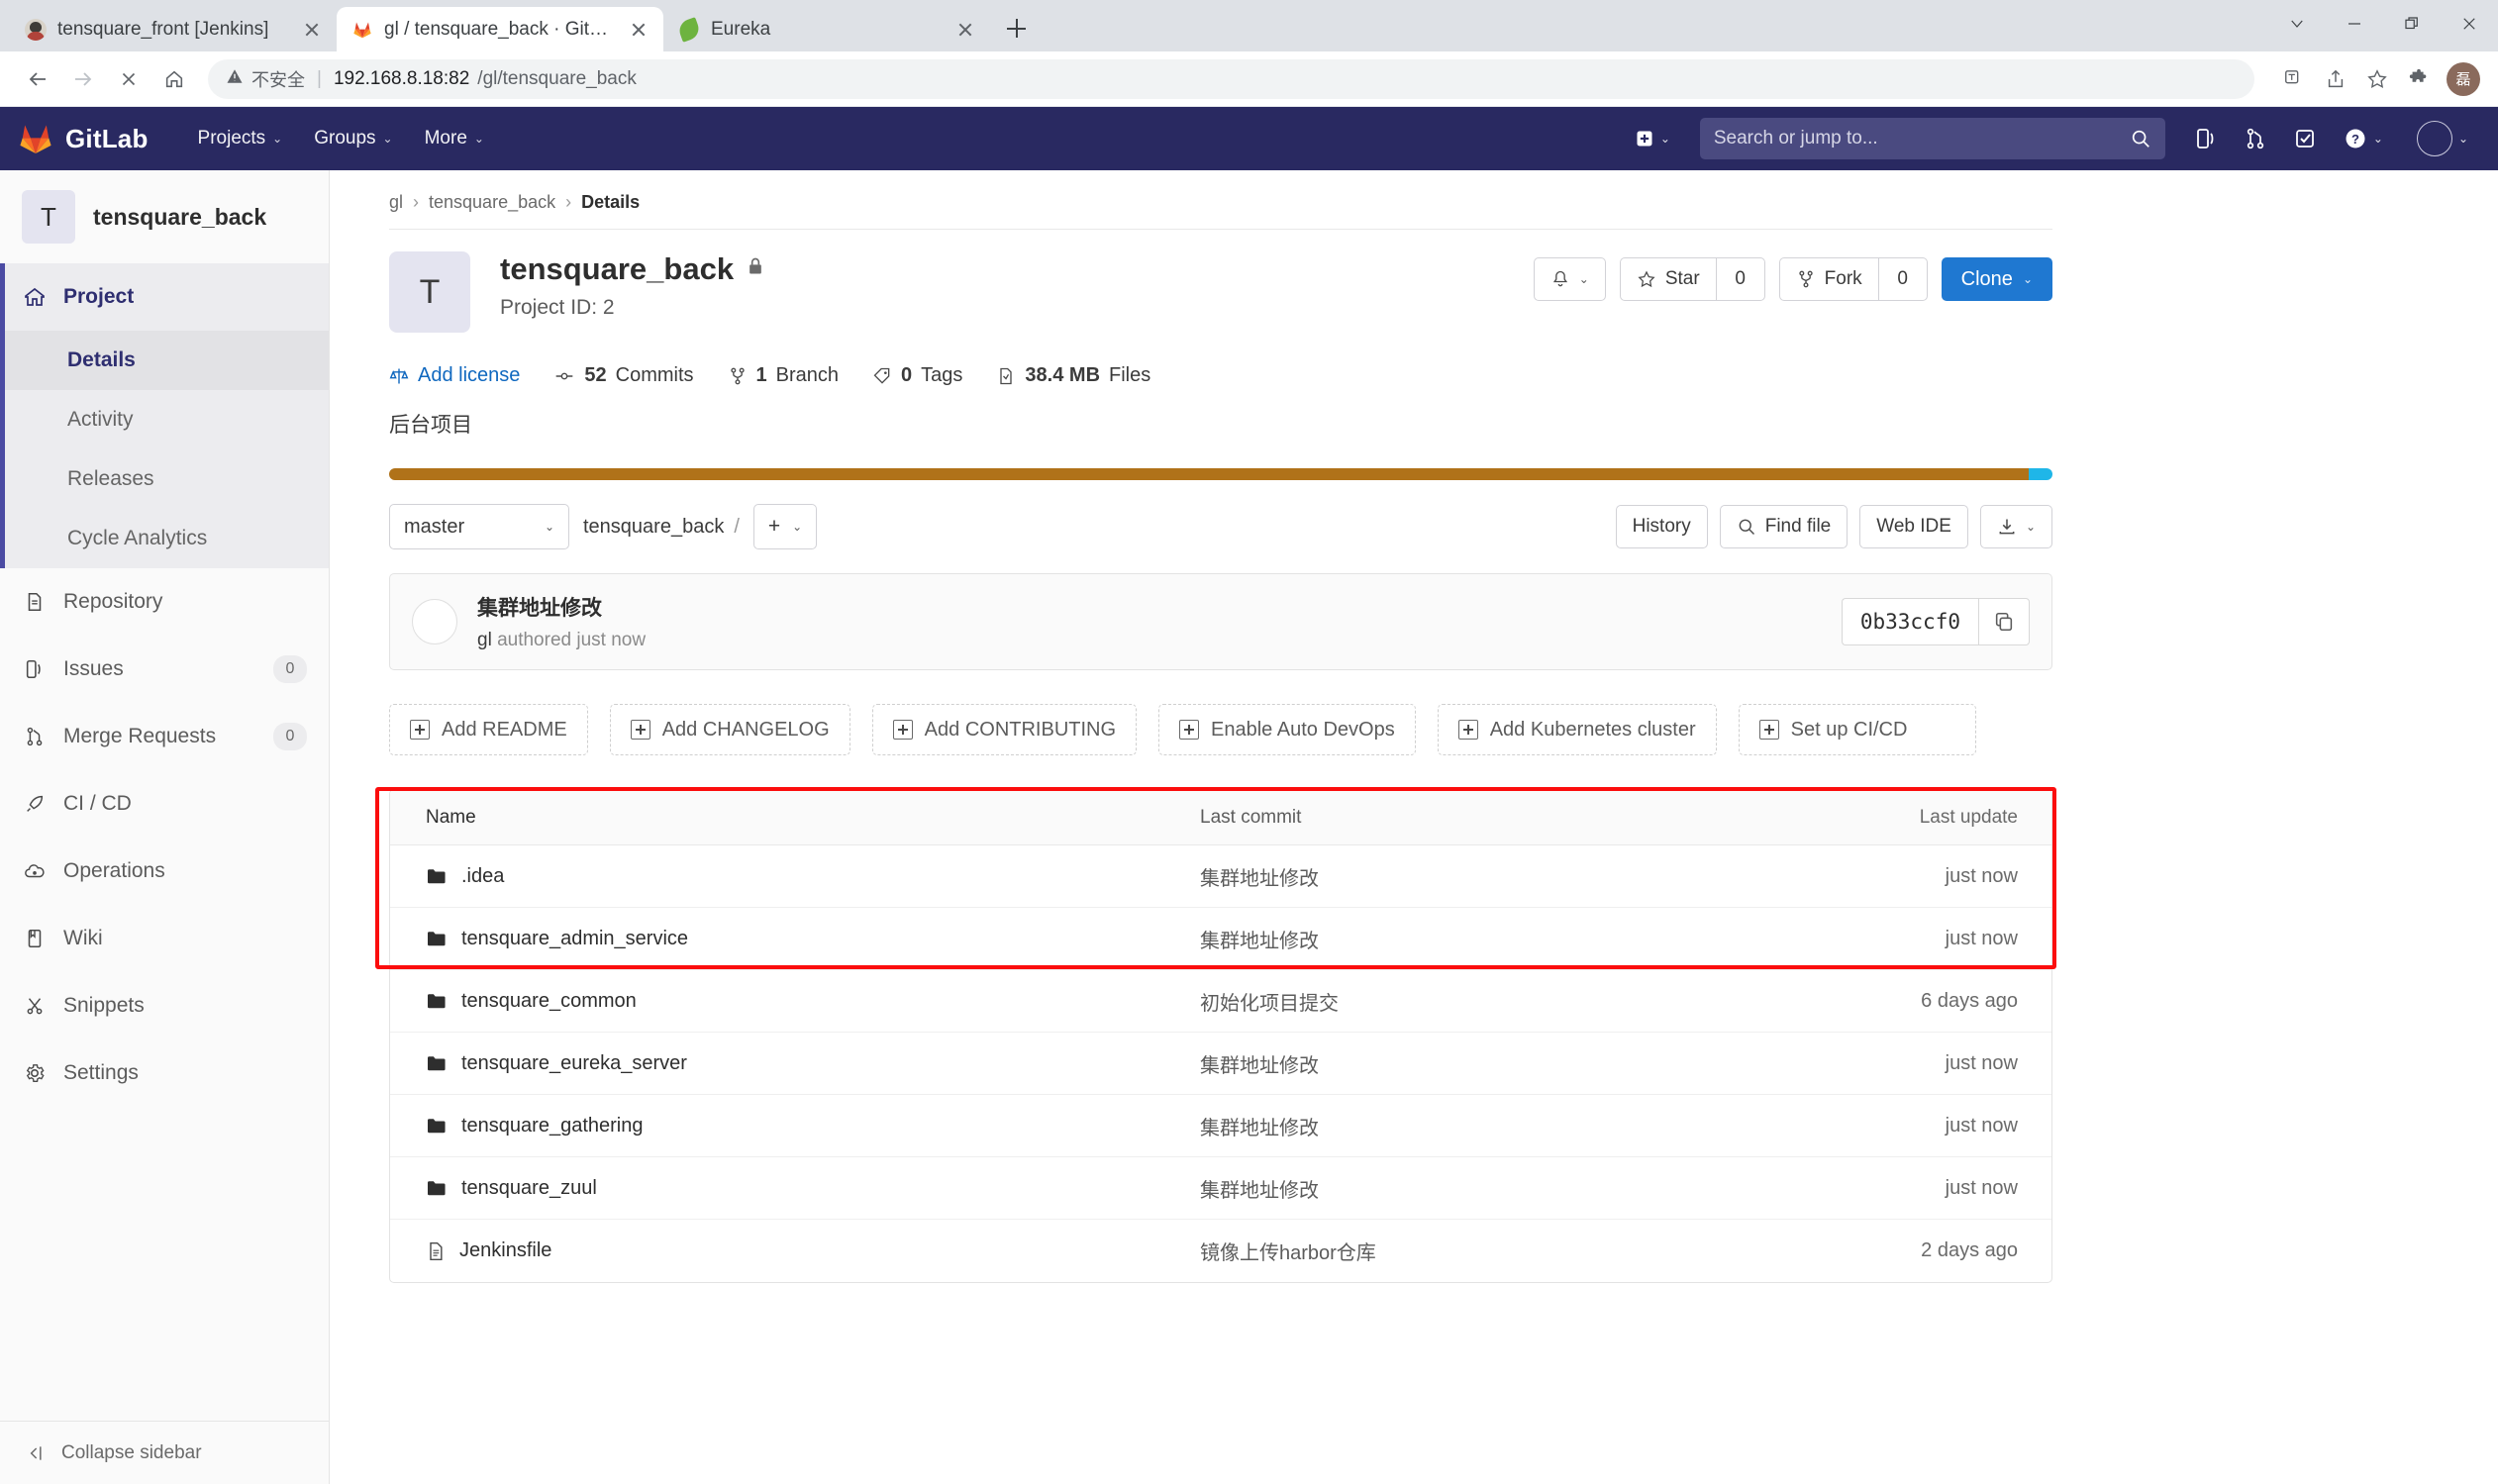  I want to click on user-menu-button: ⌄, so click(2439, 138).